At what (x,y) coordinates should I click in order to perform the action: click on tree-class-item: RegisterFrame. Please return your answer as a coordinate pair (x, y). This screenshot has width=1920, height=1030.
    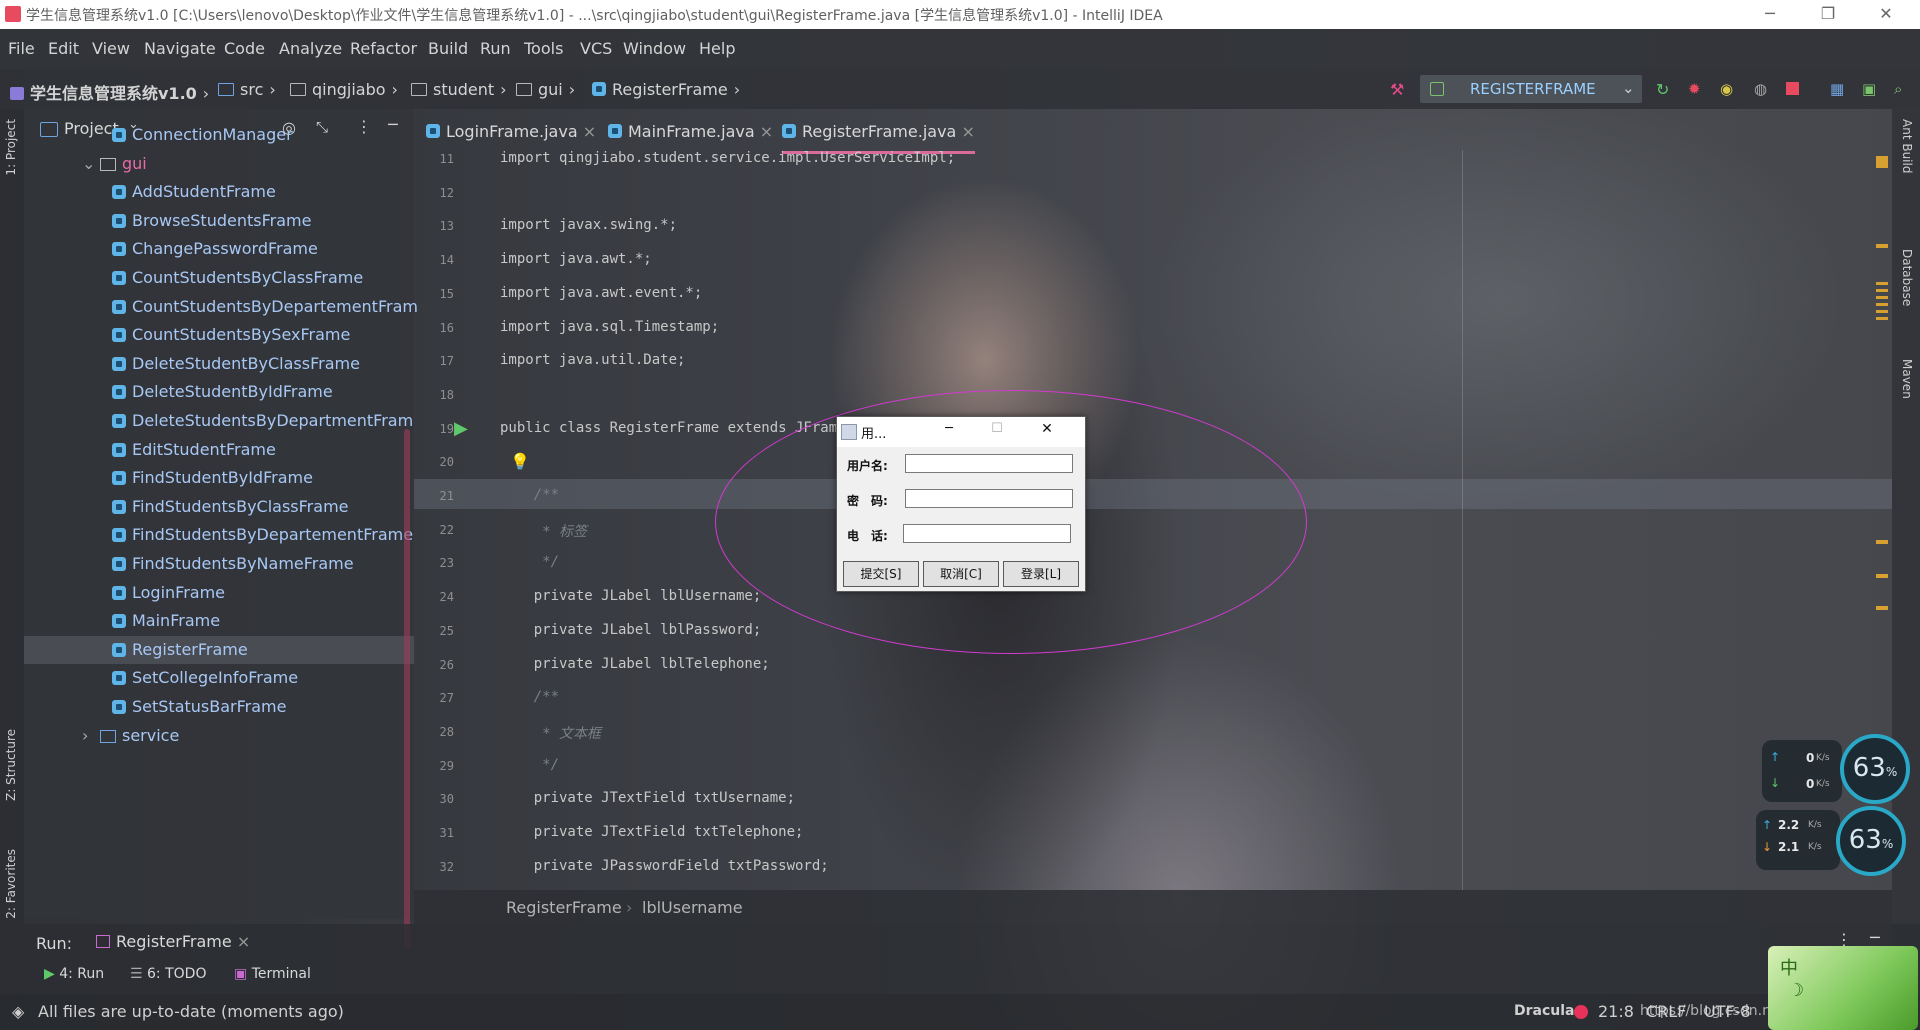
    Looking at the image, I should click on (219, 649).